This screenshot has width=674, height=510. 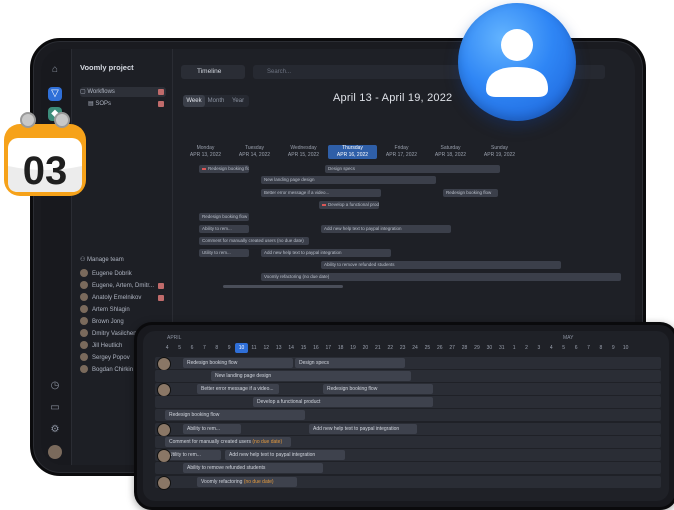 I want to click on workspace-icon: ▽, so click(x=55, y=94).